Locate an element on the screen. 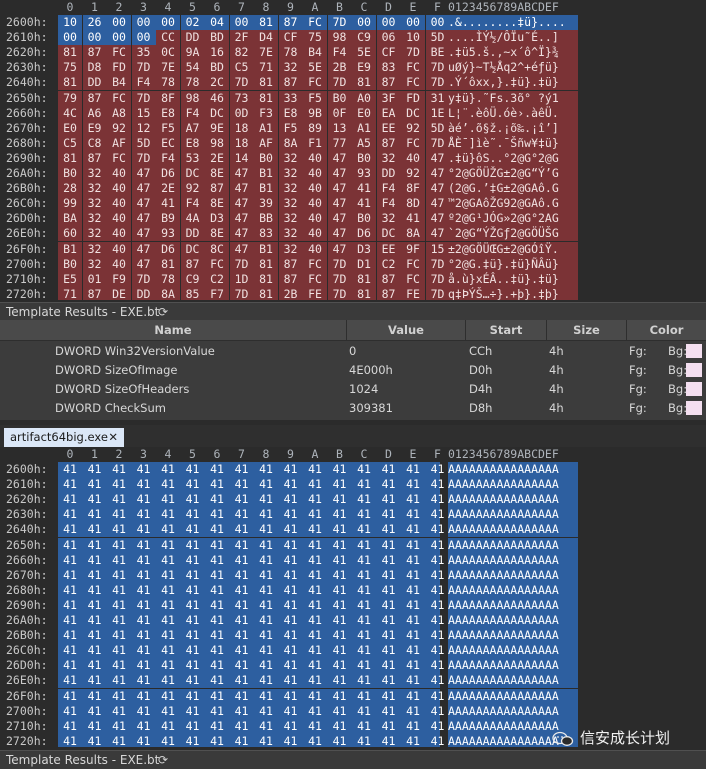 This screenshot has width=706, height=769. byte-cell: E9 is located at coordinates (94, 128).